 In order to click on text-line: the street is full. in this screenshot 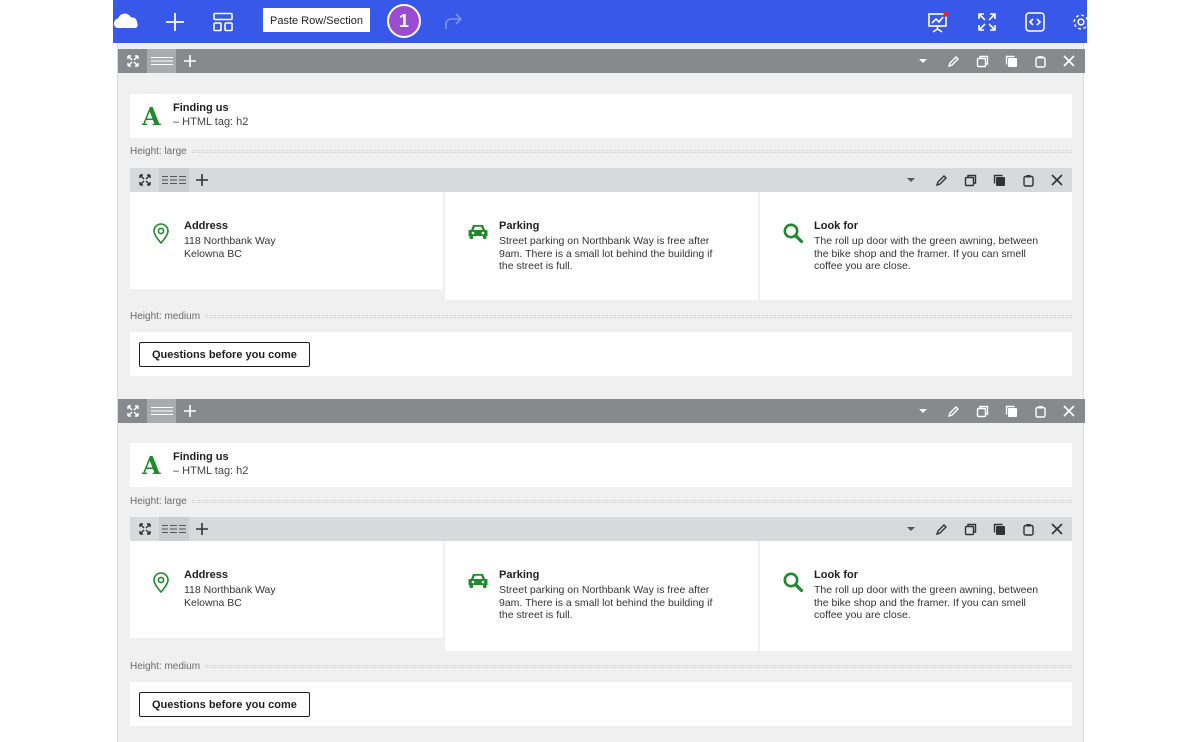, I will do `click(536, 615)`.